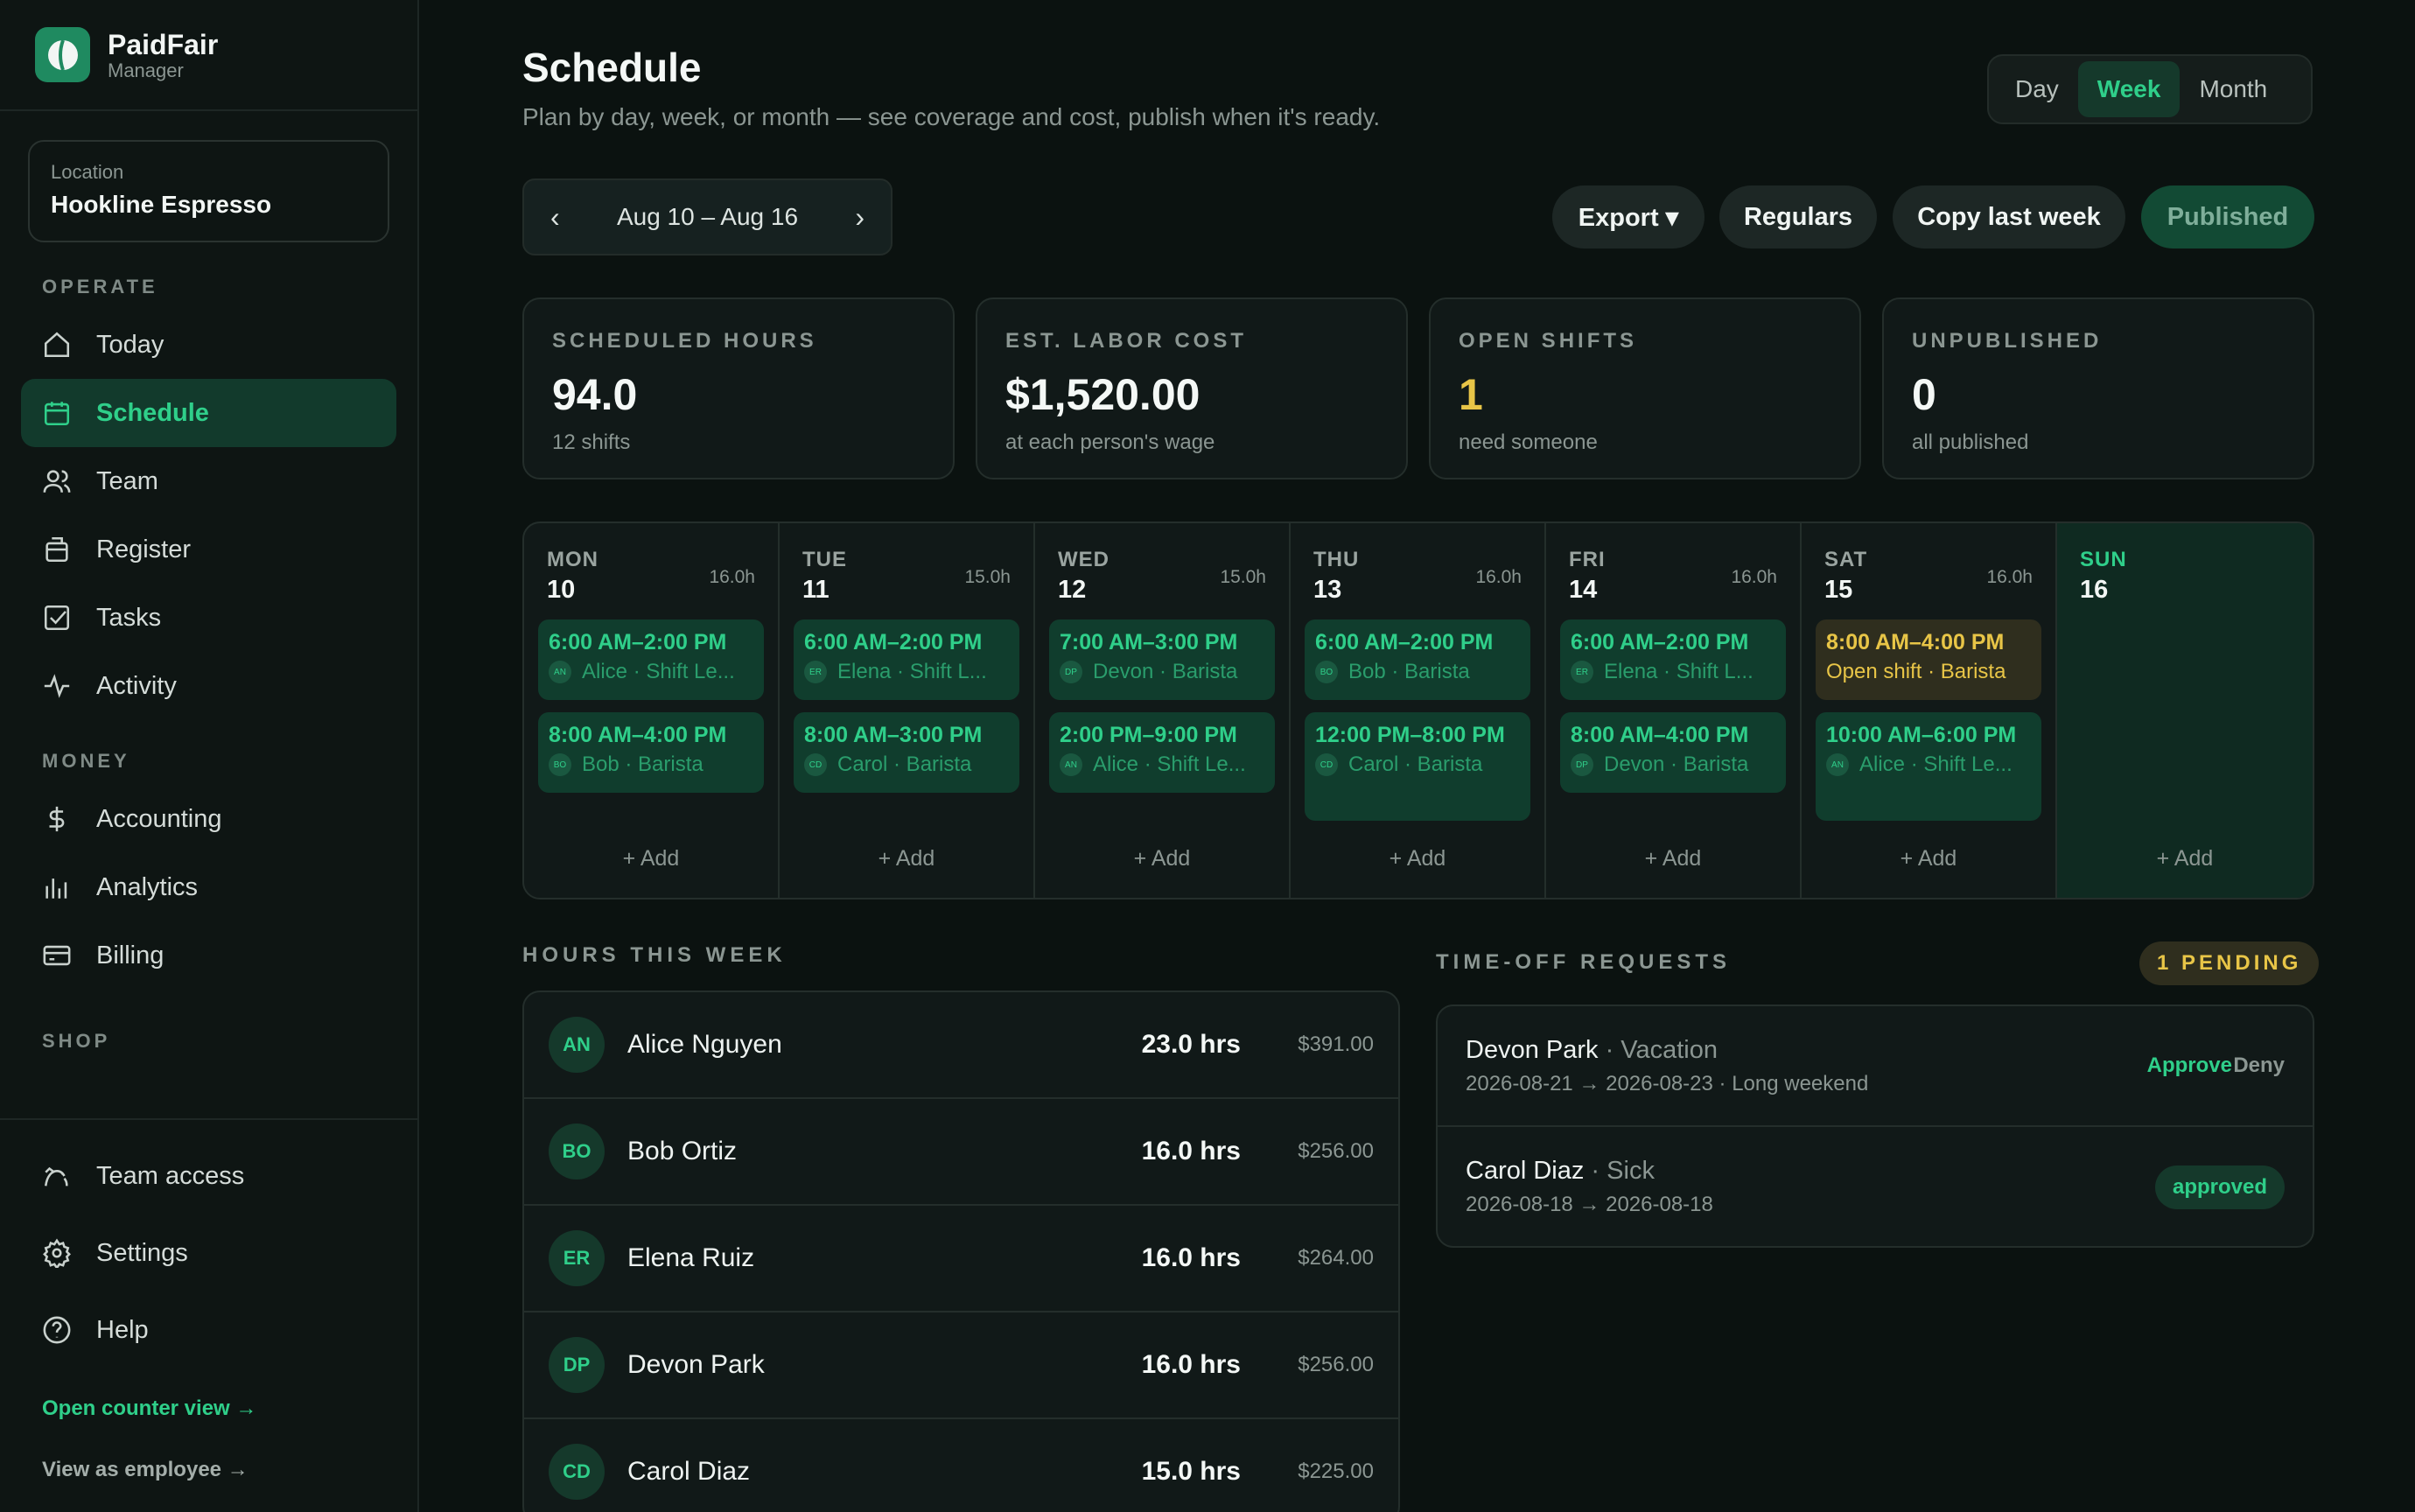 Image resolution: width=2415 pixels, height=1512 pixels. Describe the element at coordinates (208, 413) in the screenshot. I see `sidebar-item-schedule: Schedule` at that location.